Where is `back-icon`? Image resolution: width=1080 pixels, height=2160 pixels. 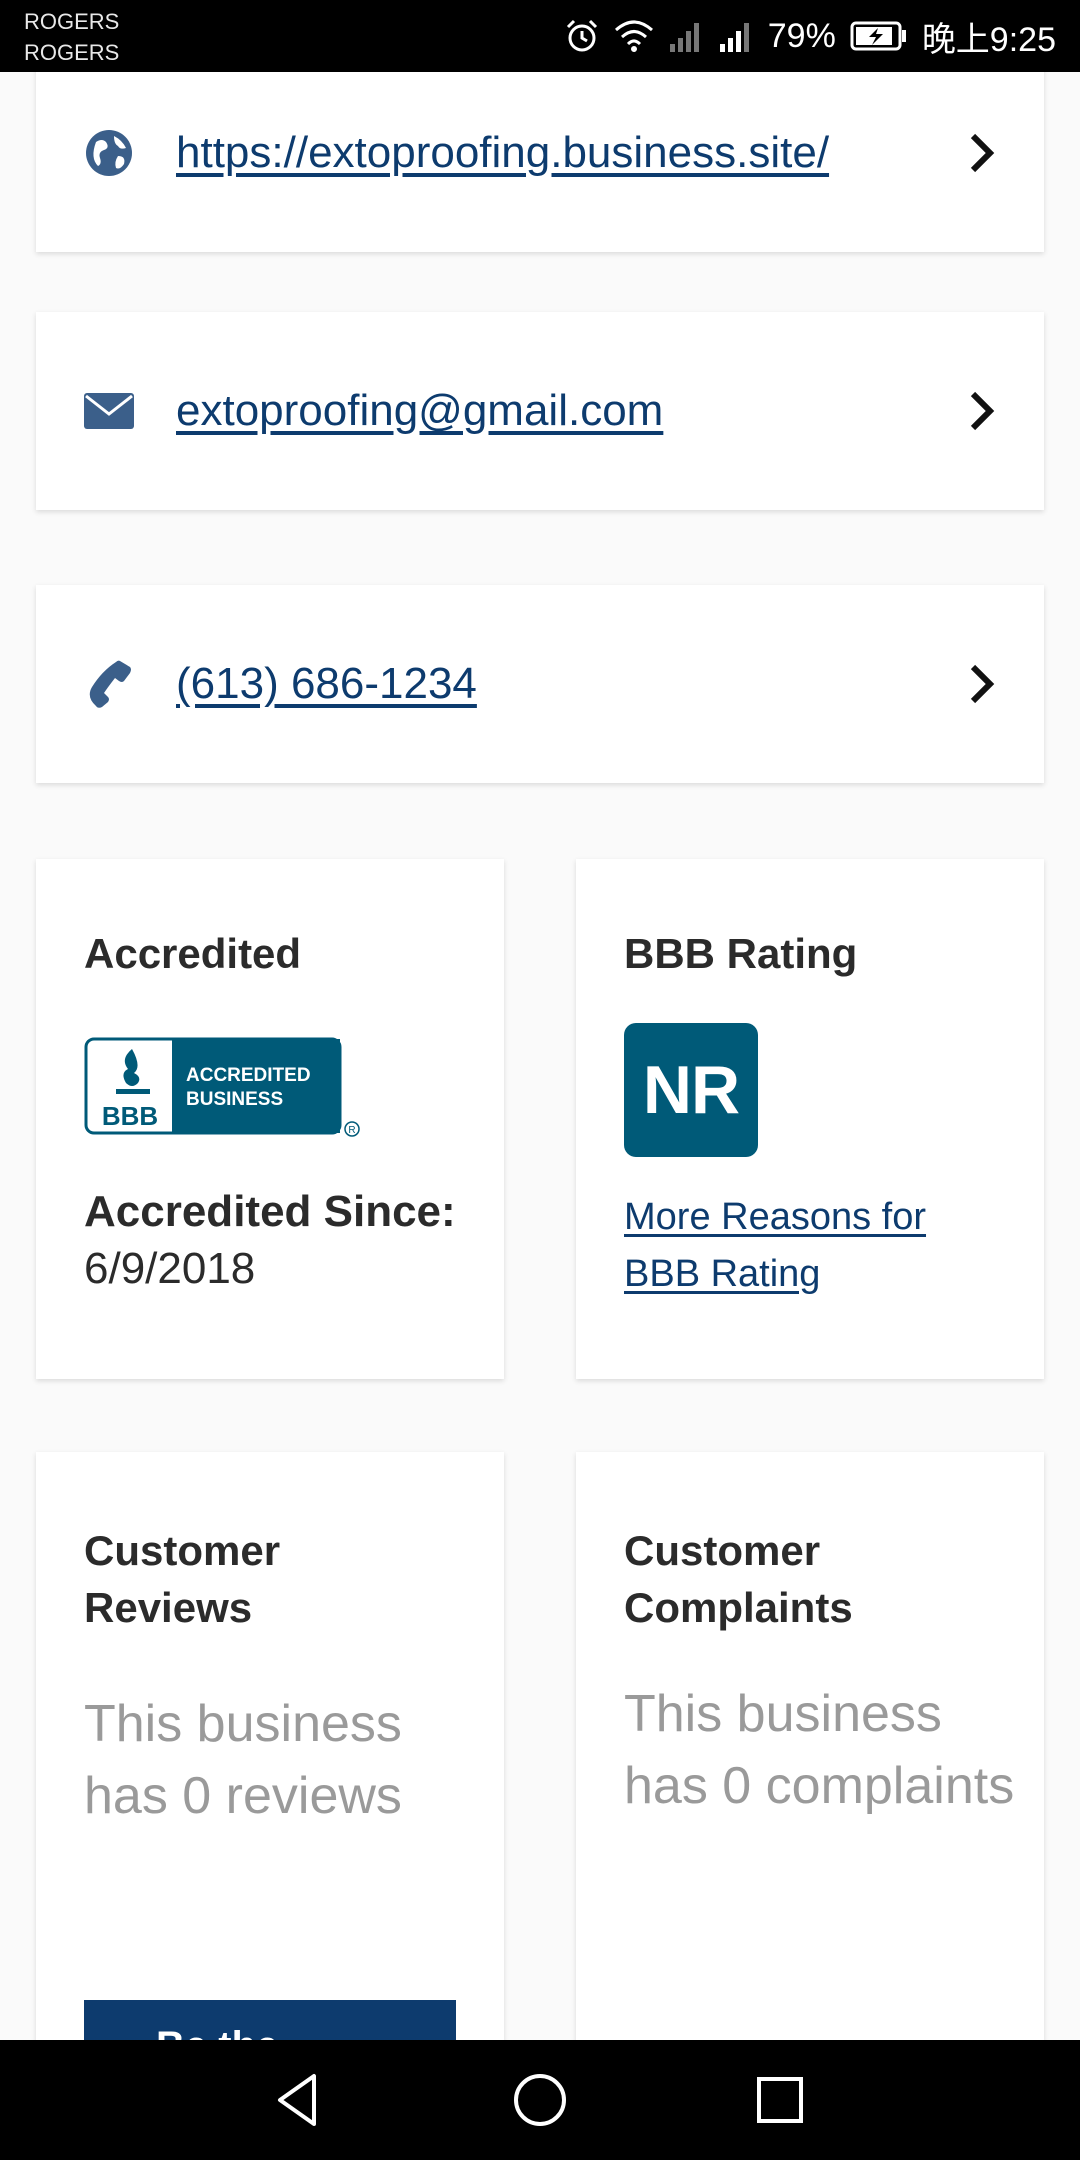
back-icon is located at coordinates (300, 2100).